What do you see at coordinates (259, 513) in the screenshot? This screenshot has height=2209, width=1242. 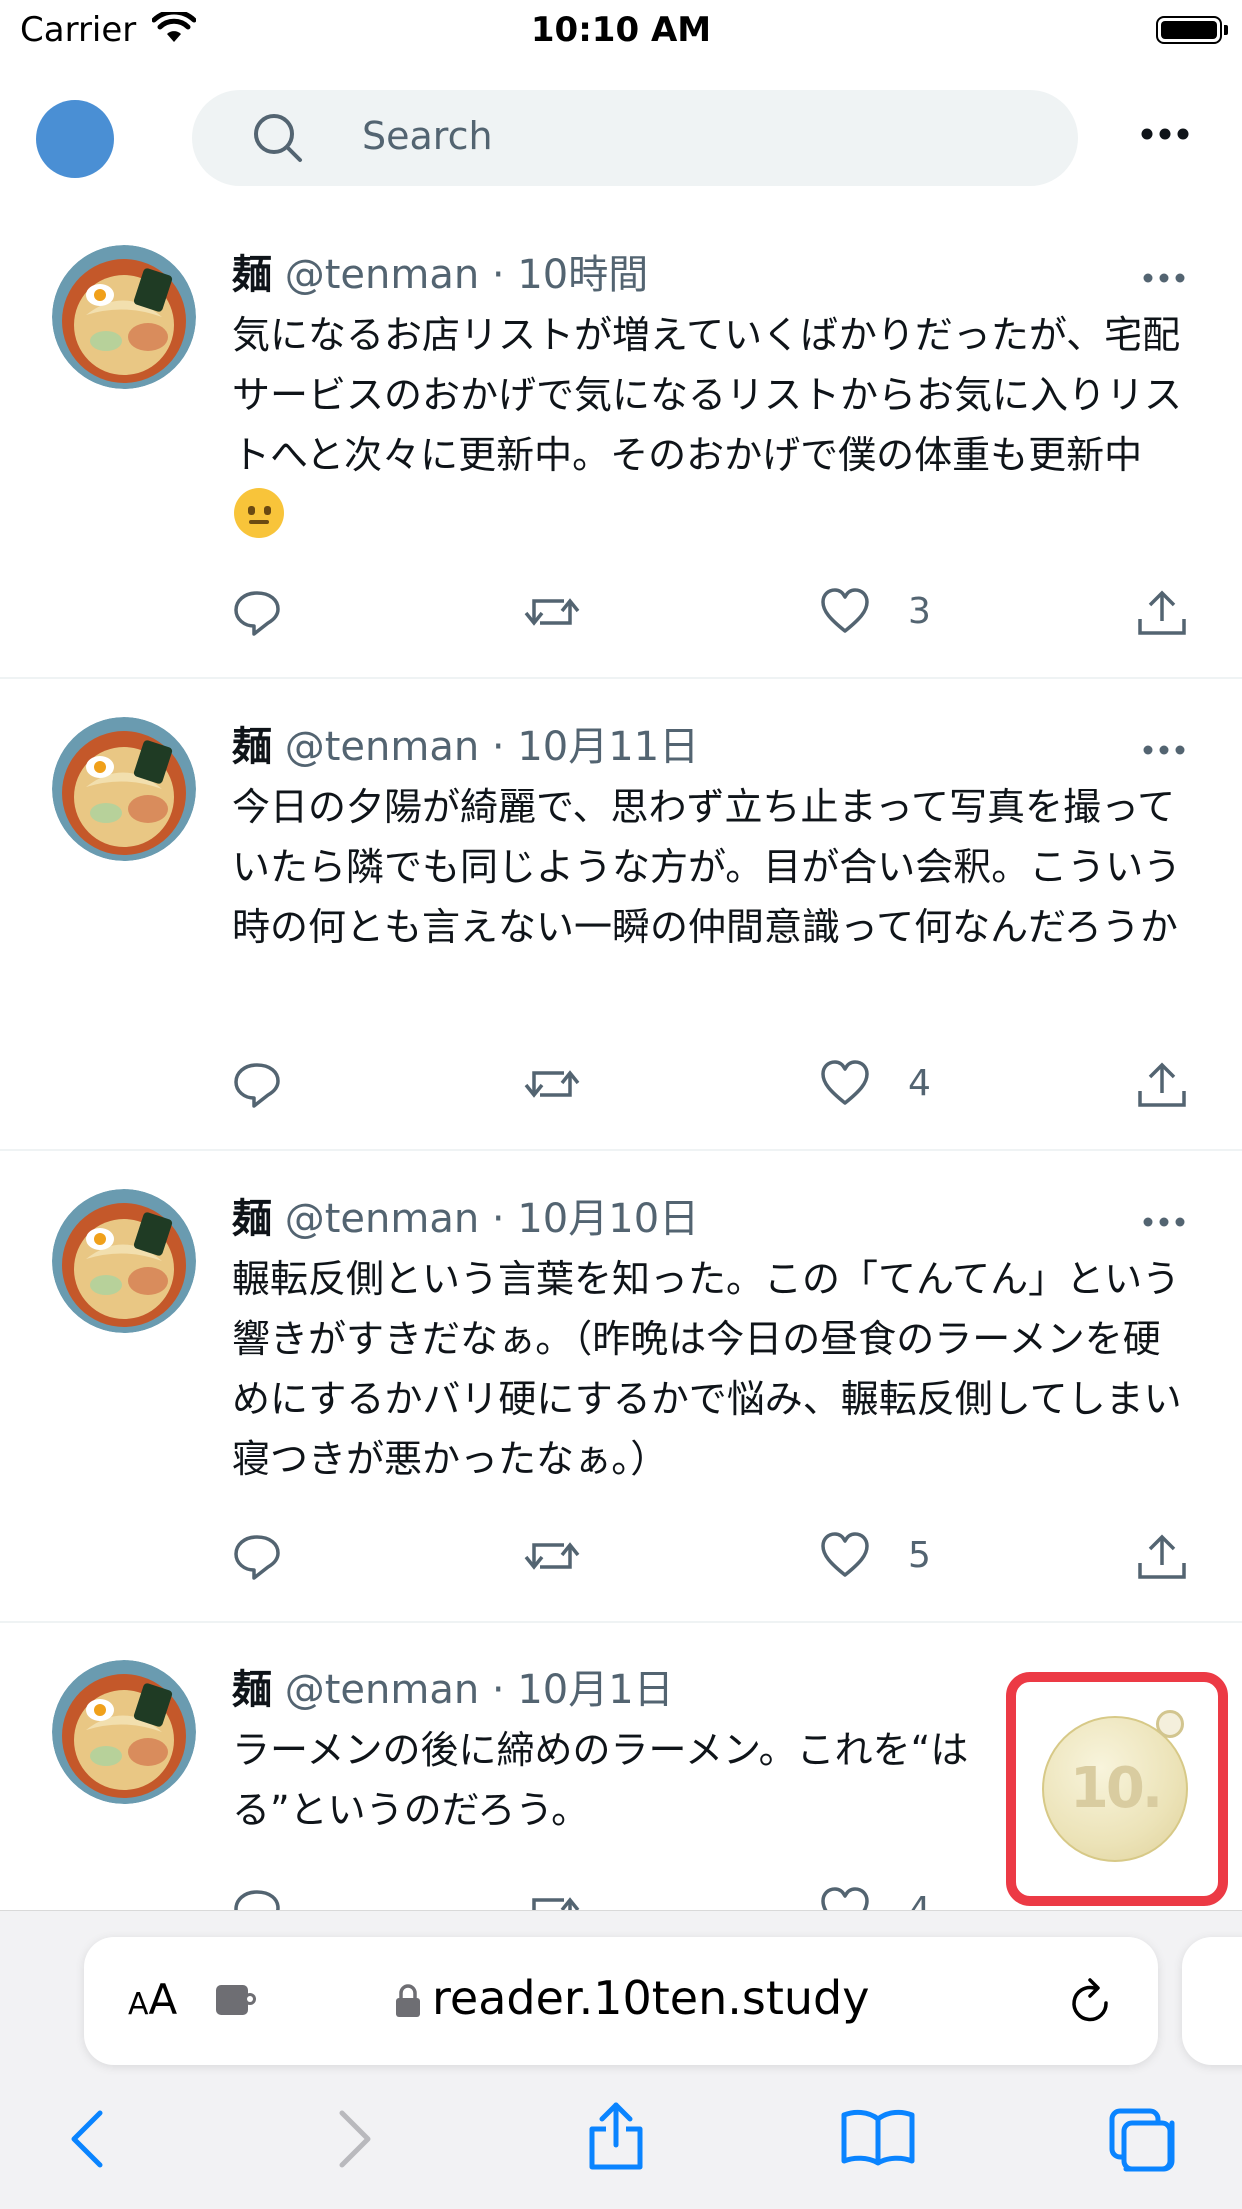 I see `neutral-face-emoji-icon` at bounding box center [259, 513].